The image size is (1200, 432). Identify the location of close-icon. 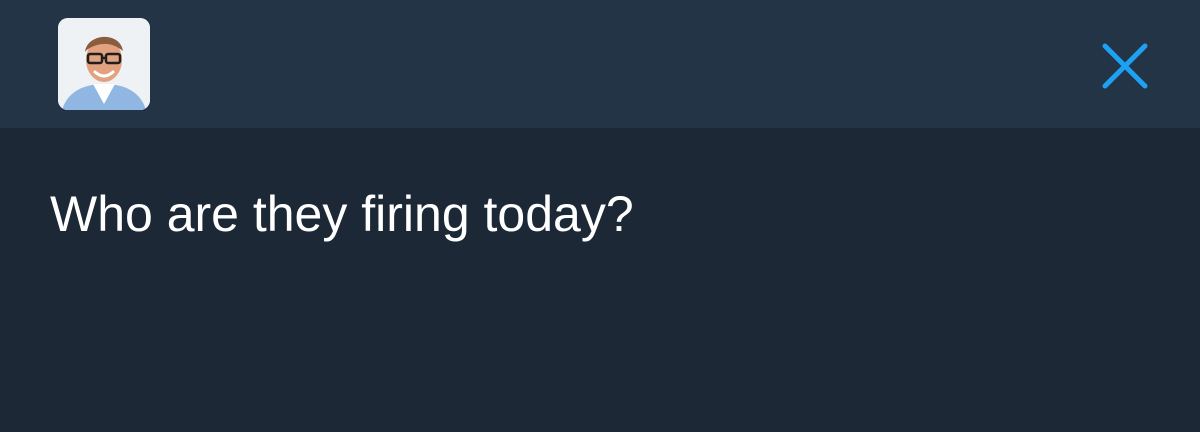
(1125, 66).